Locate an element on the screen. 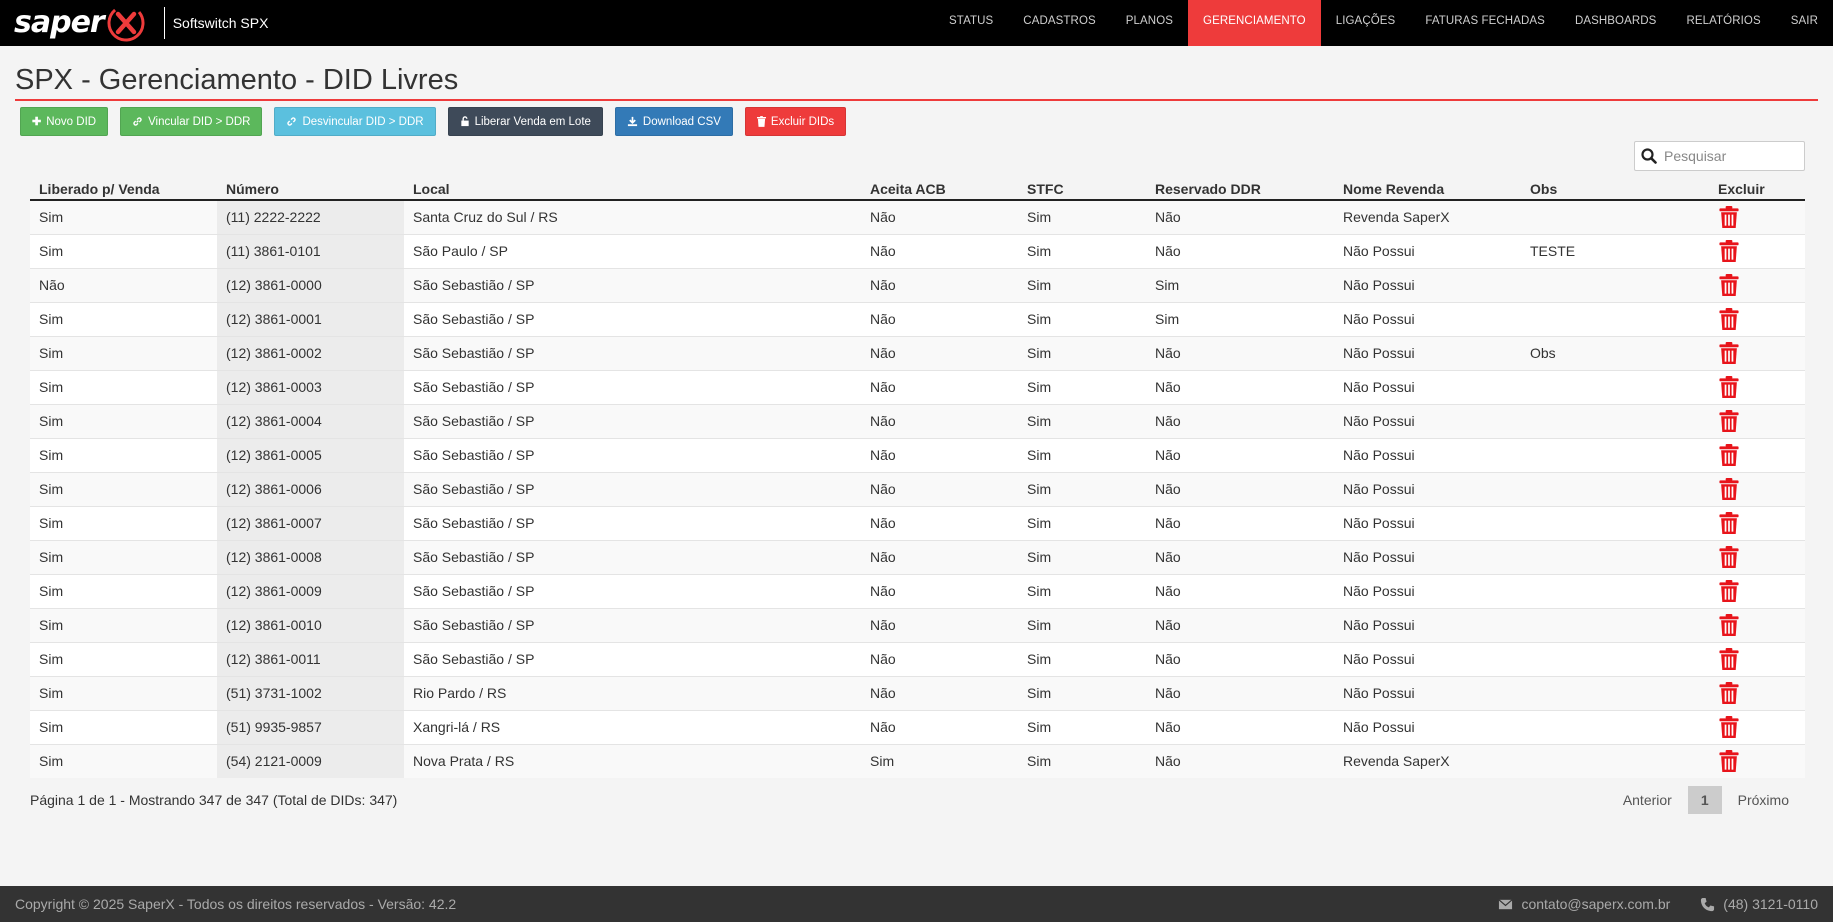 This screenshot has height=922, width=1833. desvincular-did-button: Desvincular DID > DDR is located at coordinates (355, 121).